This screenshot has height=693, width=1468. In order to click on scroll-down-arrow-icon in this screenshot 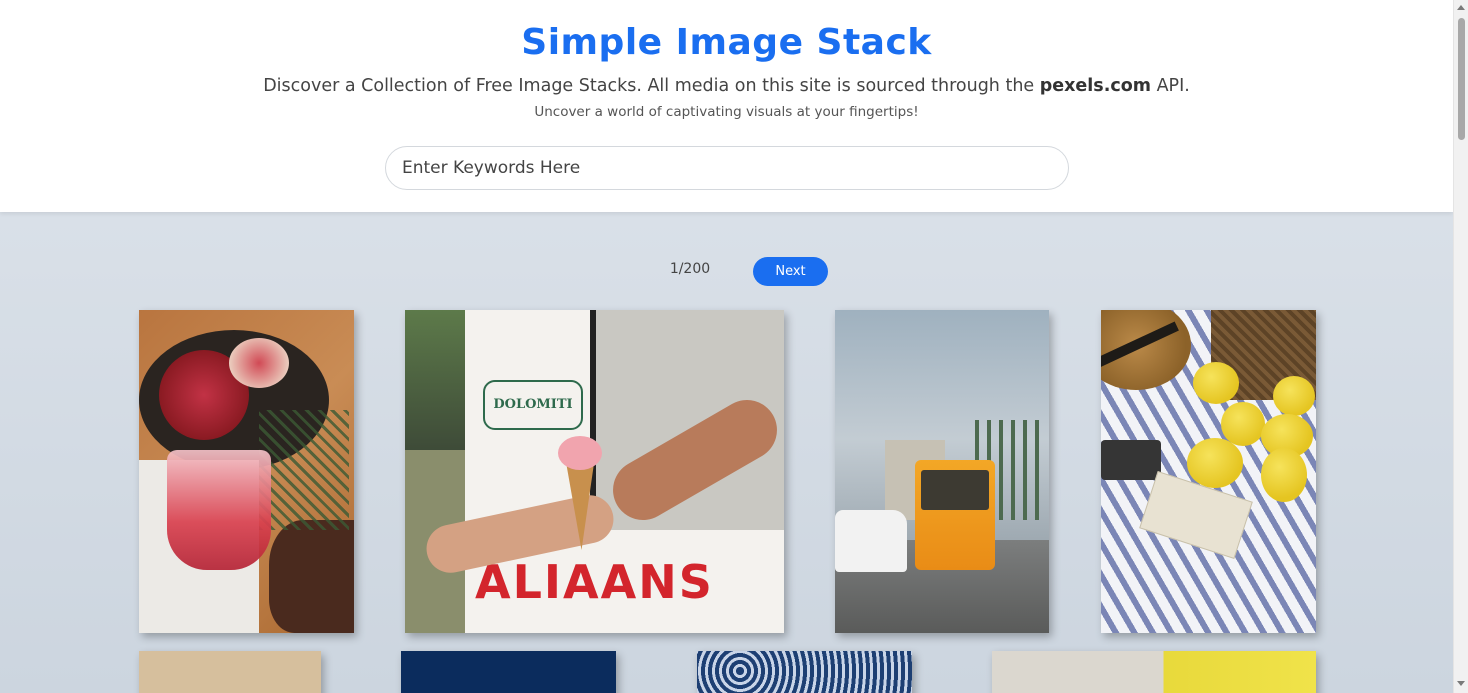, I will do `click(1461, 683)`.